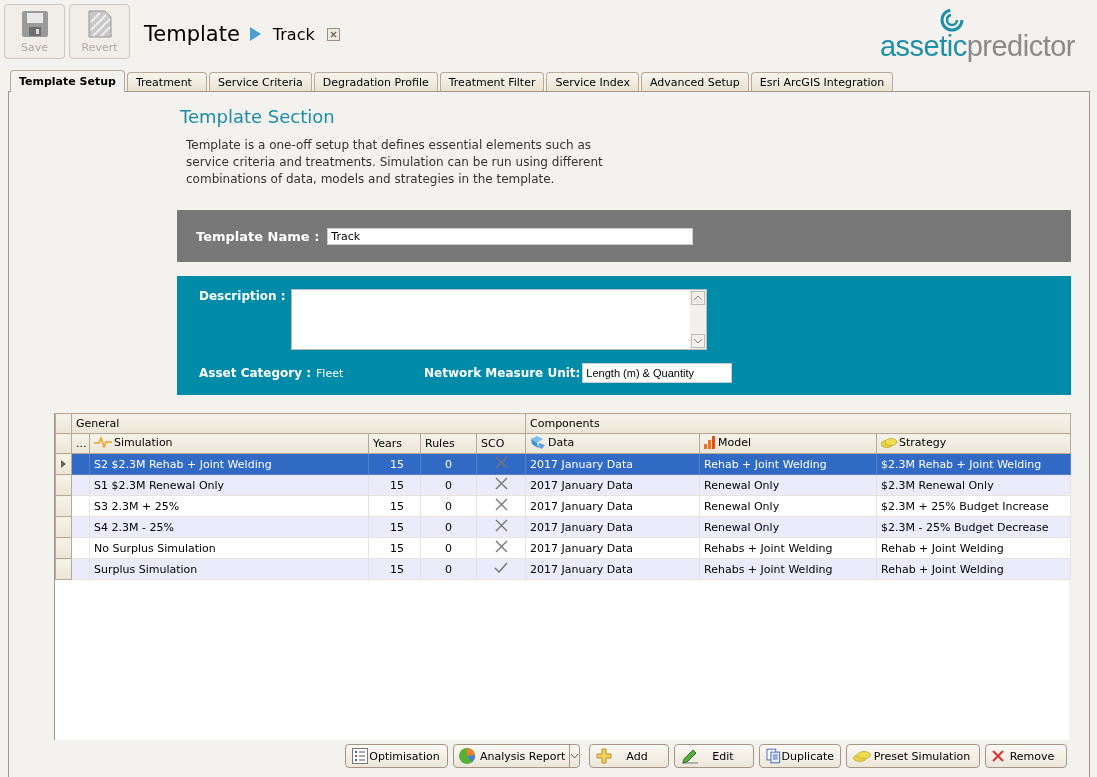 The image size is (1097, 777). What do you see at coordinates (258, 116) in the screenshot?
I see `section-title: Template Section` at bounding box center [258, 116].